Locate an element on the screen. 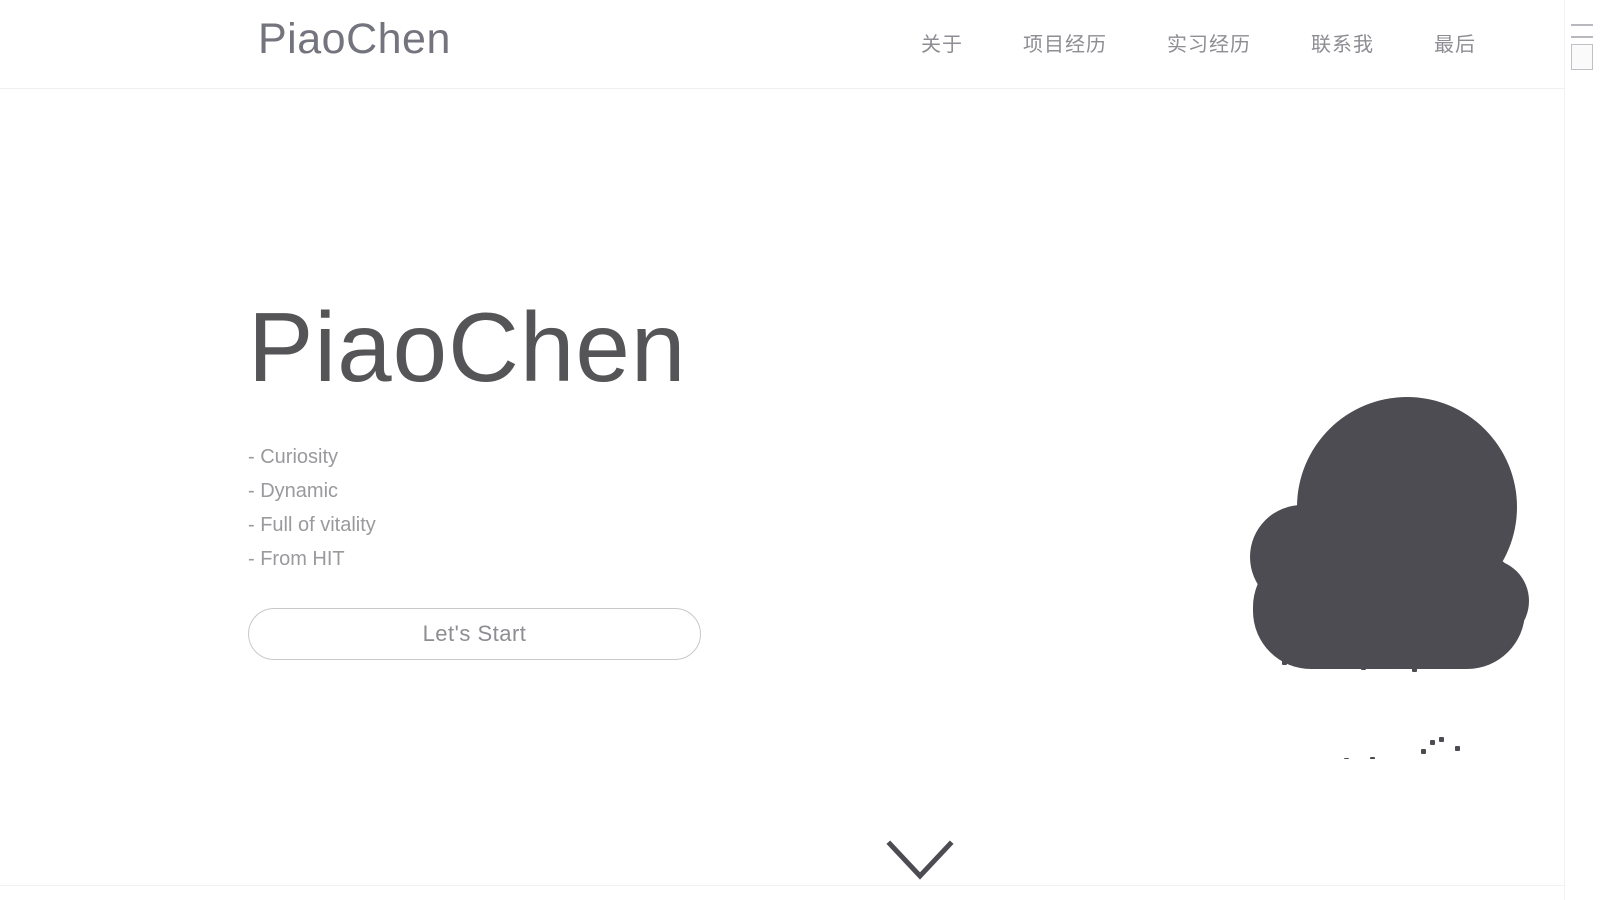 The image size is (1600, 900). chevron-down-icon is located at coordinates (920, 860).